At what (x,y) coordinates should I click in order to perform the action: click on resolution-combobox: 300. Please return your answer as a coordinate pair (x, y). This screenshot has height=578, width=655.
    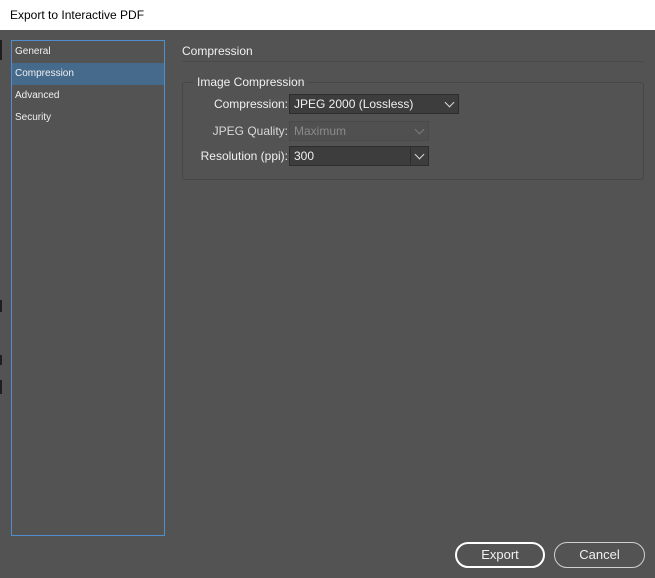
    Looking at the image, I should click on (359, 156).